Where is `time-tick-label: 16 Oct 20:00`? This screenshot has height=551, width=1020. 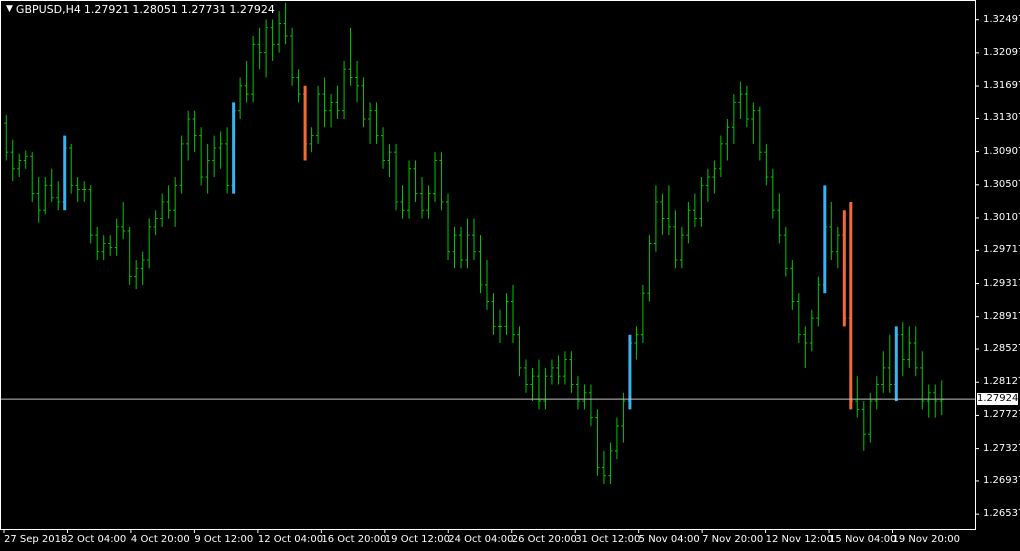 time-tick-label: 16 Oct 20:00 is located at coordinates (354, 539).